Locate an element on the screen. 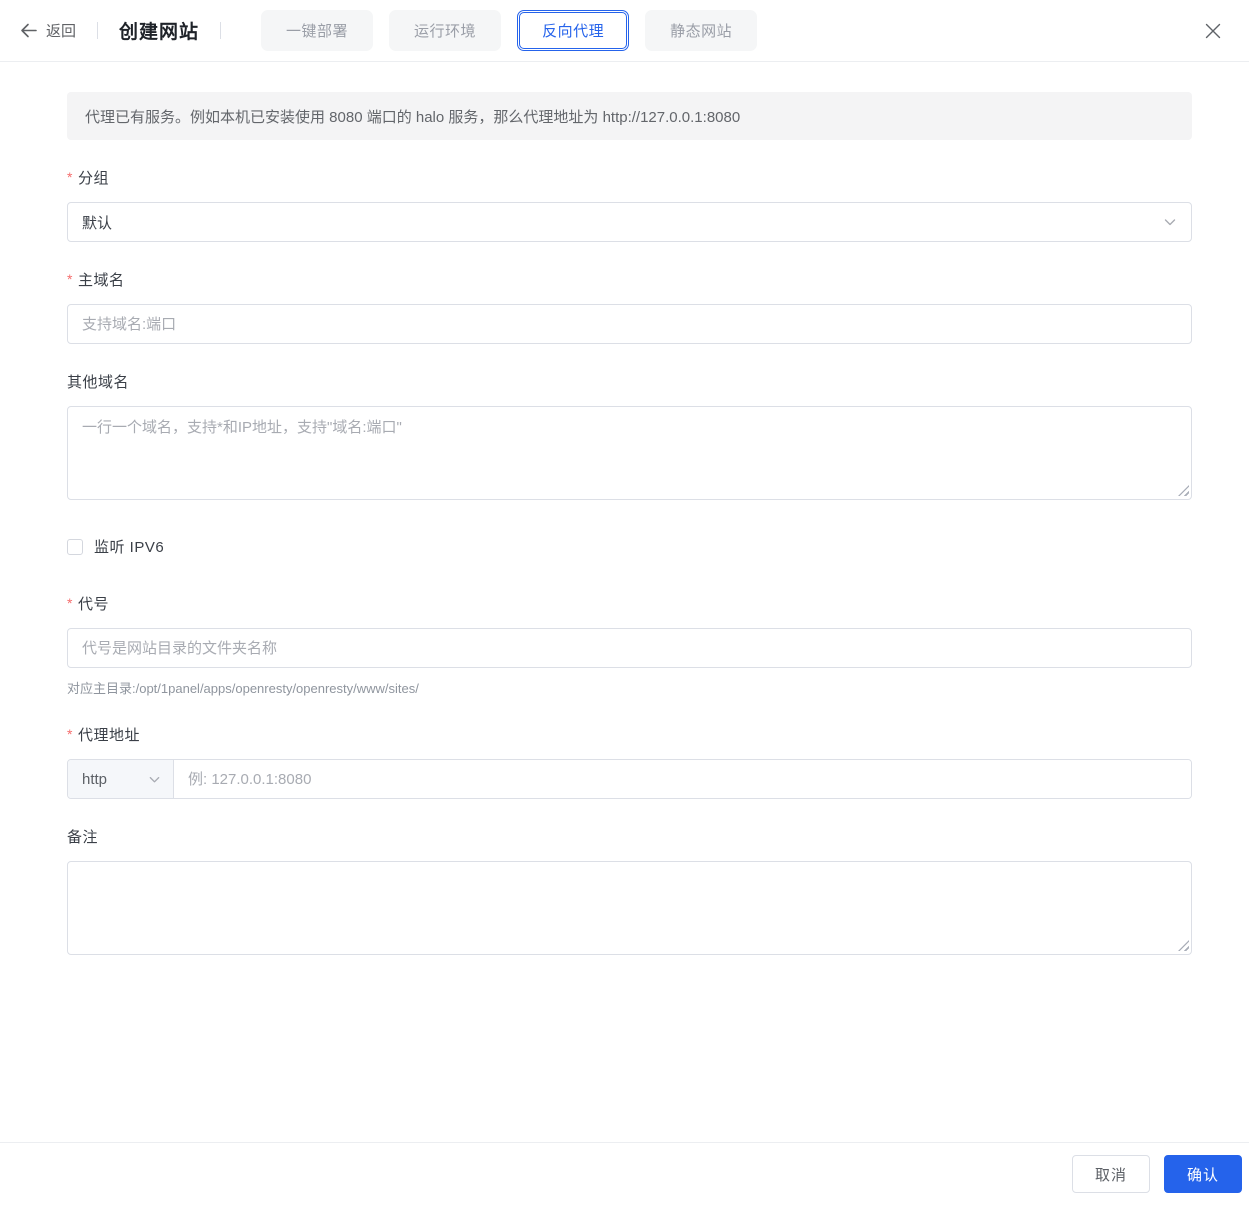 This screenshot has width=1249, height=1209. alias-control is located at coordinates (629, 648).